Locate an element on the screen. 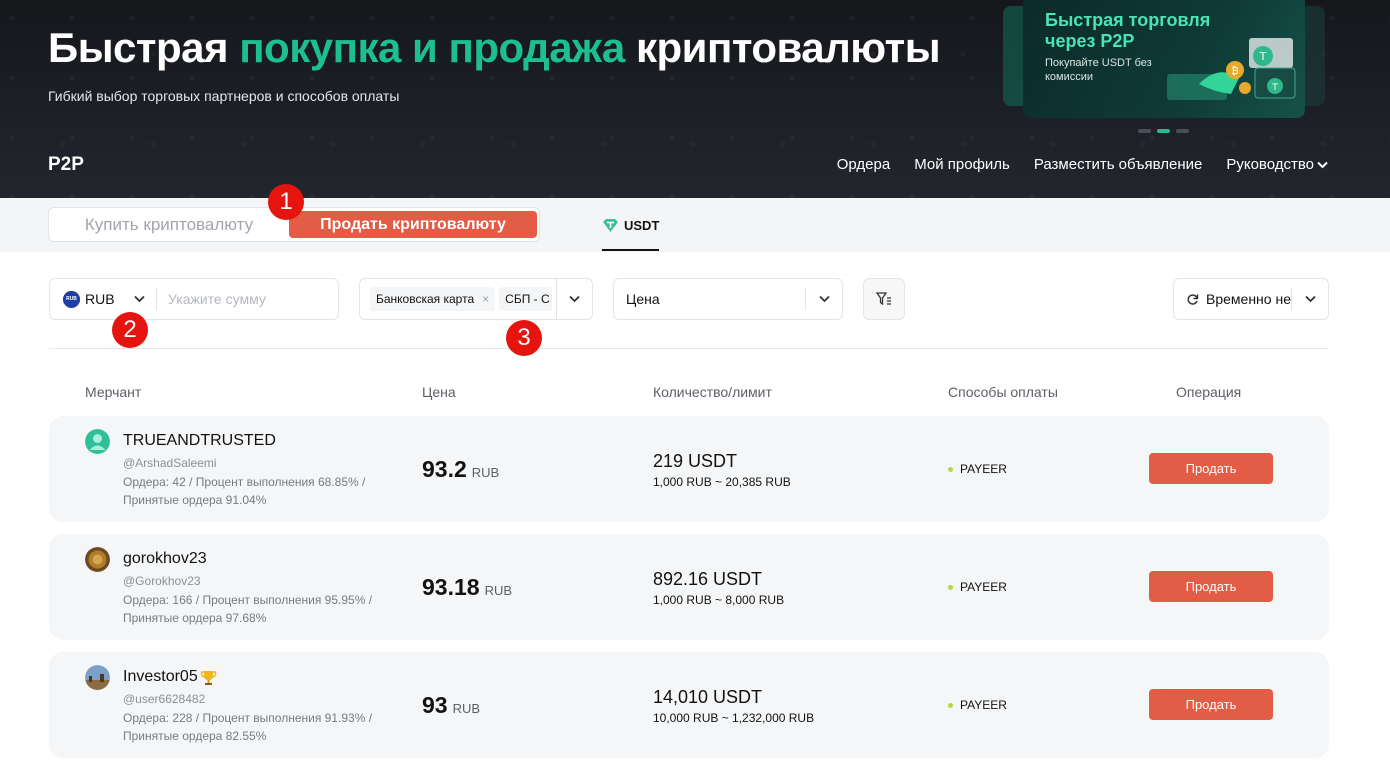 This screenshot has width=1390, height=763. merchant-name-label: Investor05 is located at coordinates (160, 676).